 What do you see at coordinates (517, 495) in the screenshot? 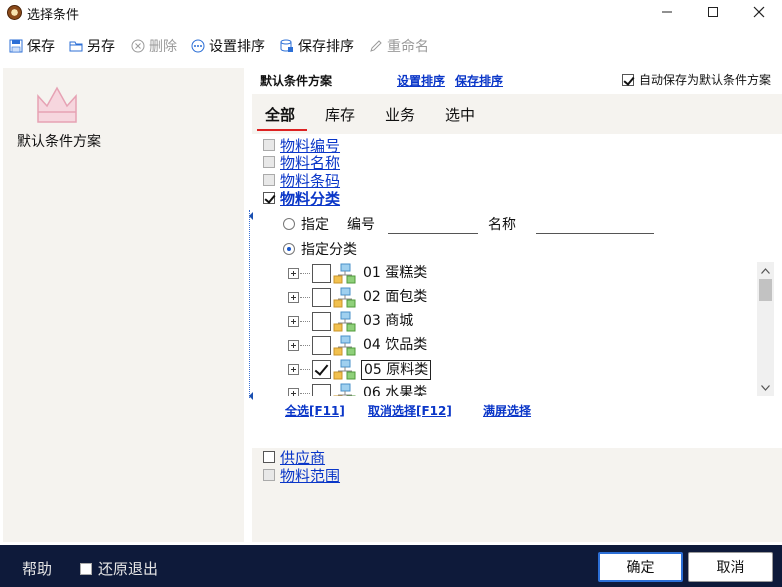
I see `lower-field-list` at bounding box center [517, 495].